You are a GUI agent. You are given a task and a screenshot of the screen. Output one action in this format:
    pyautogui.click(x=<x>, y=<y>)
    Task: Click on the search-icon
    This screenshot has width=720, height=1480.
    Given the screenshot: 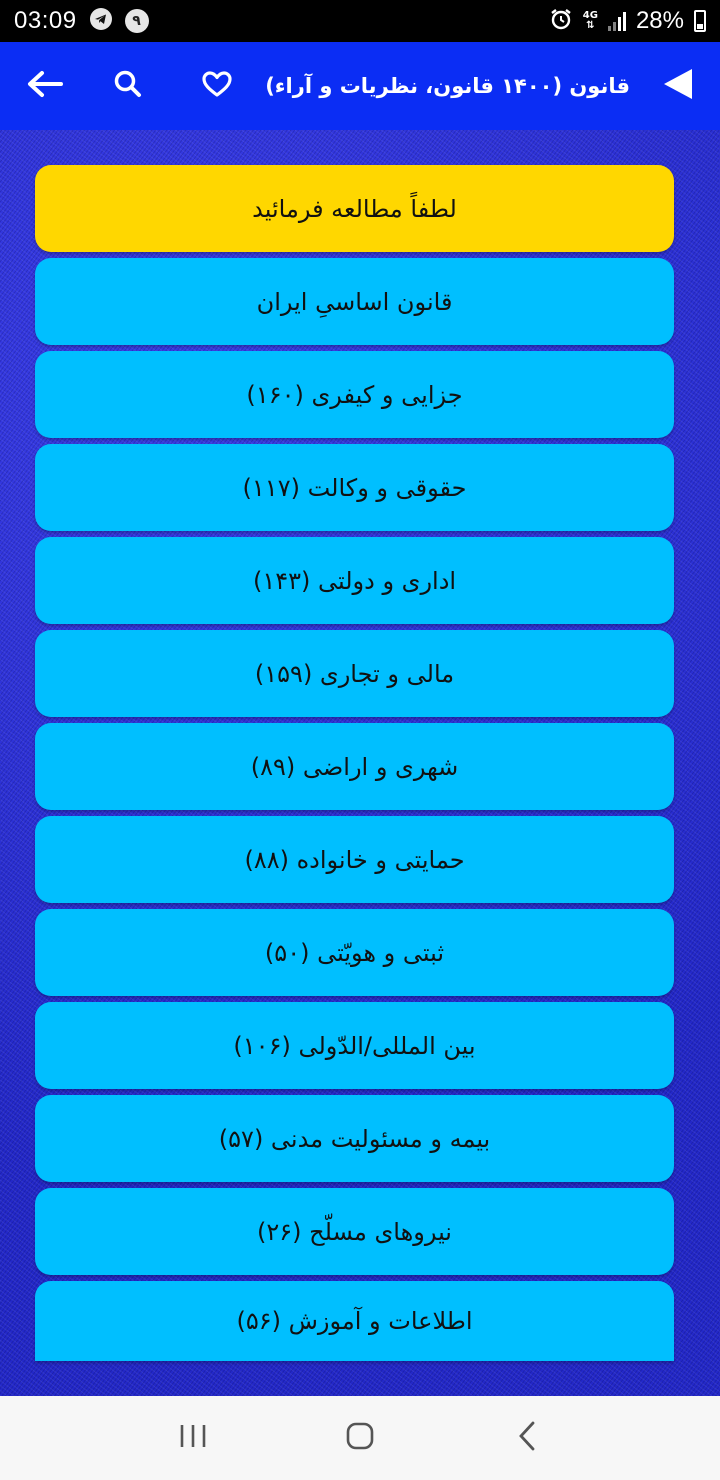 What is the action you would take?
    pyautogui.click(x=128, y=86)
    